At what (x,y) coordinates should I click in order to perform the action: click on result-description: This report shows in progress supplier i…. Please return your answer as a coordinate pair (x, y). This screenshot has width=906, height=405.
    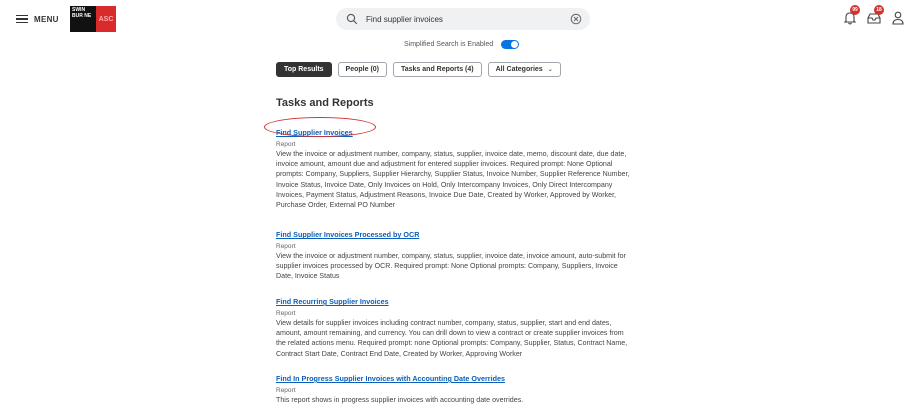
    Looking at the image, I should click on (400, 400).